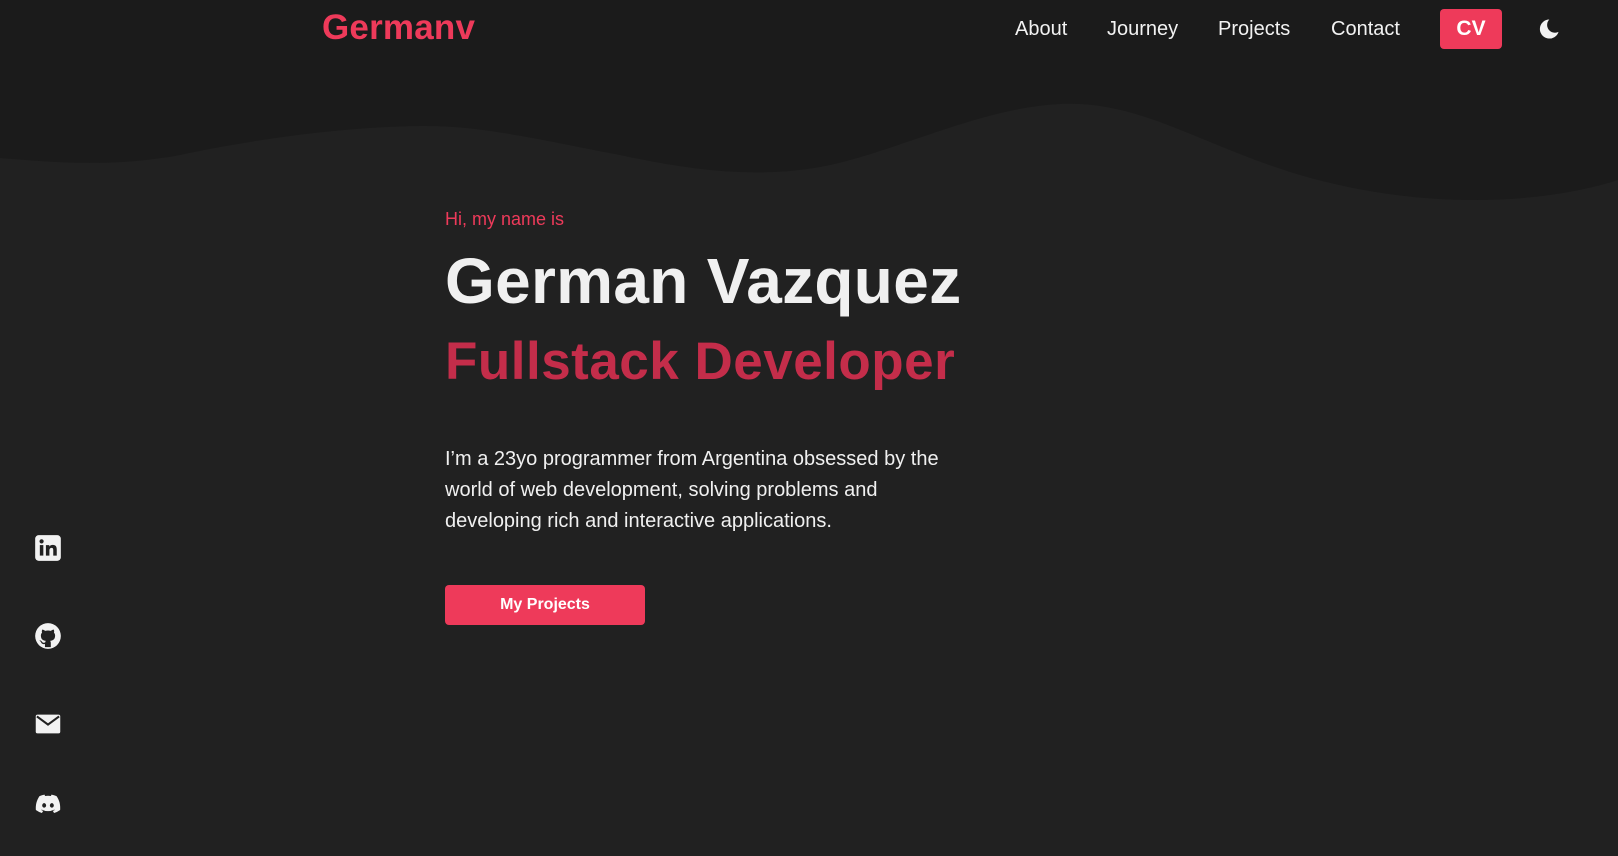 The image size is (1618, 856). What do you see at coordinates (703, 281) in the screenshot?
I see `hero-name: German Vazquez` at bounding box center [703, 281].